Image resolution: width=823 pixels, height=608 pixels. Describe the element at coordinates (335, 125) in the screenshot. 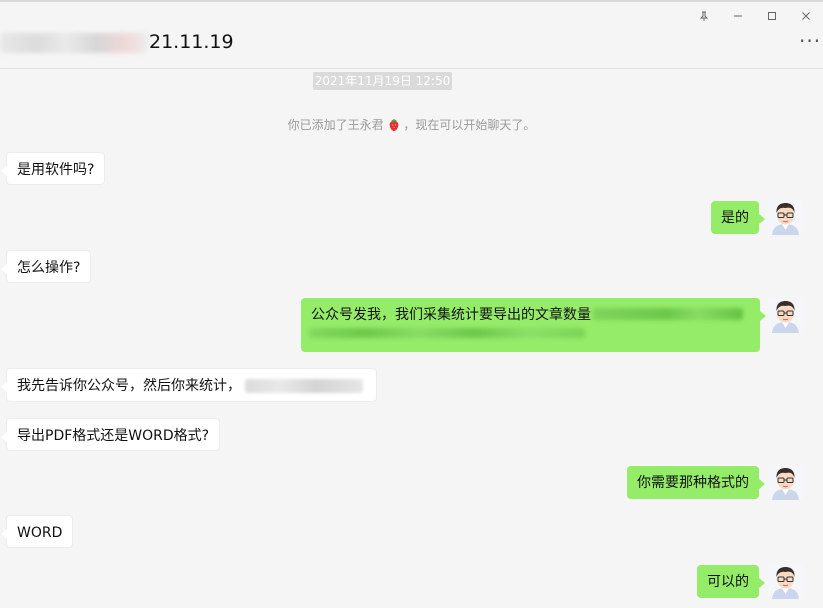

I see `system-message-text: 你已添加了王永君` at that location.